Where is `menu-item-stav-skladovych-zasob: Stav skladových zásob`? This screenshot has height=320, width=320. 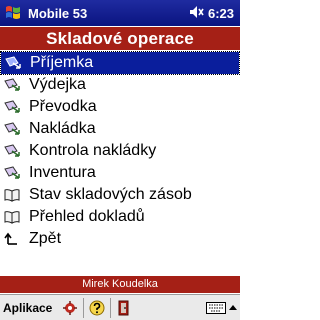 menu-item-stav-skladovych-zasob: Stav skladových zásob is located at coordinates (120, 195).